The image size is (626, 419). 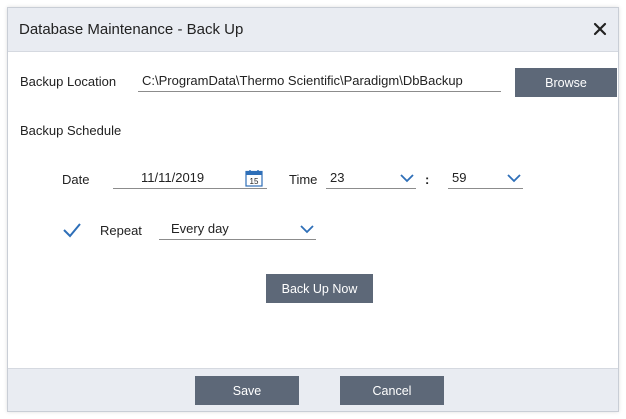 What do you see at coordinates (566, 82) in the screenshot?
I see `browse-button: Browse` at bounding box center [566, 82].